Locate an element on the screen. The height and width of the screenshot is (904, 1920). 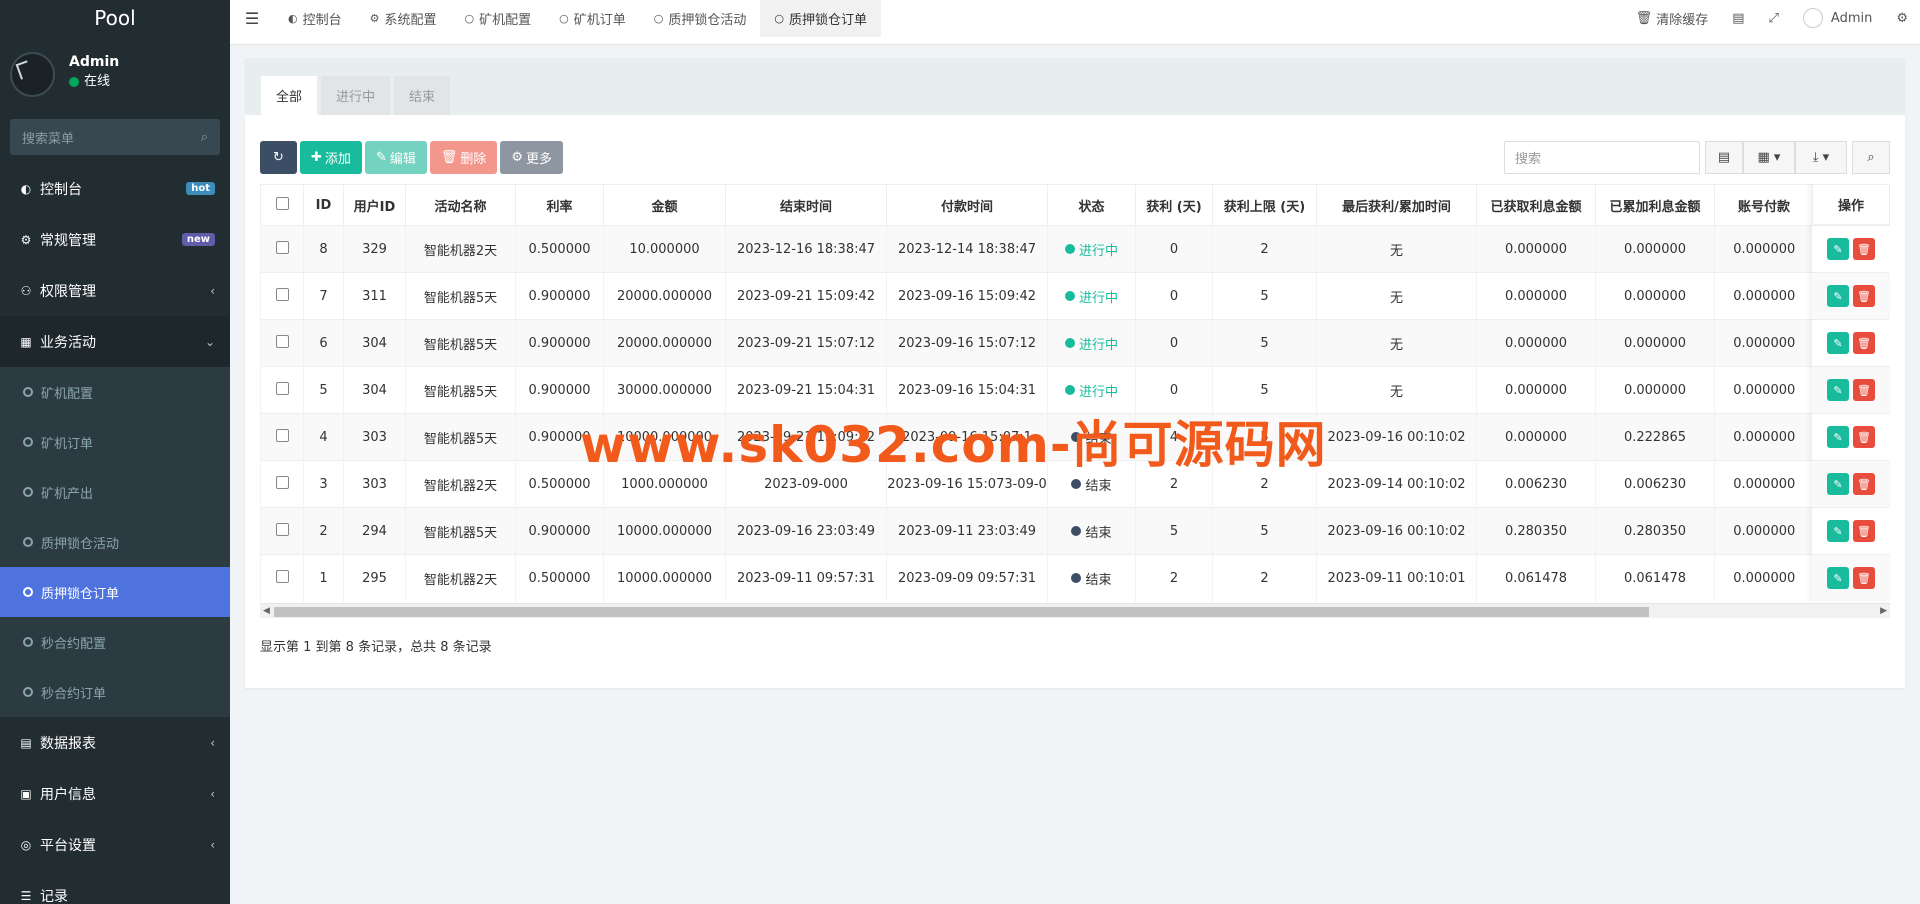
sidebar-subitem-staking-orders: 质押锁仓订单 is located at coordinates (115, 592).